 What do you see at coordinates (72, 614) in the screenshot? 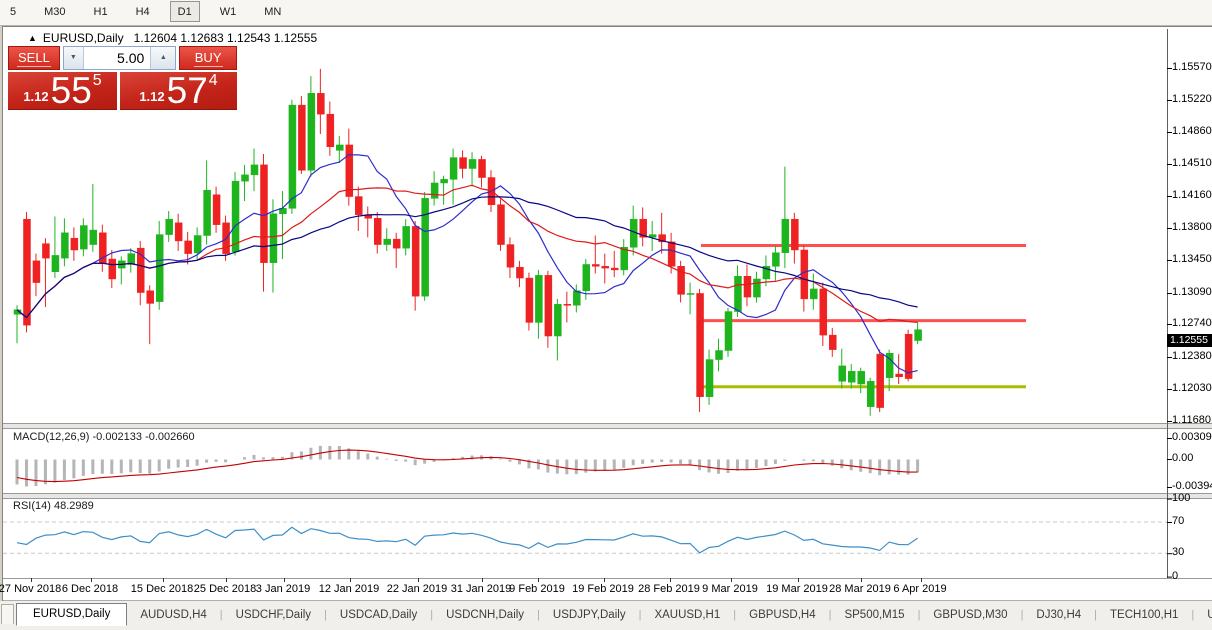
I see `chart-tab-eurusd-daily: EURUSD,Daily` at bounding box center [72, 614].